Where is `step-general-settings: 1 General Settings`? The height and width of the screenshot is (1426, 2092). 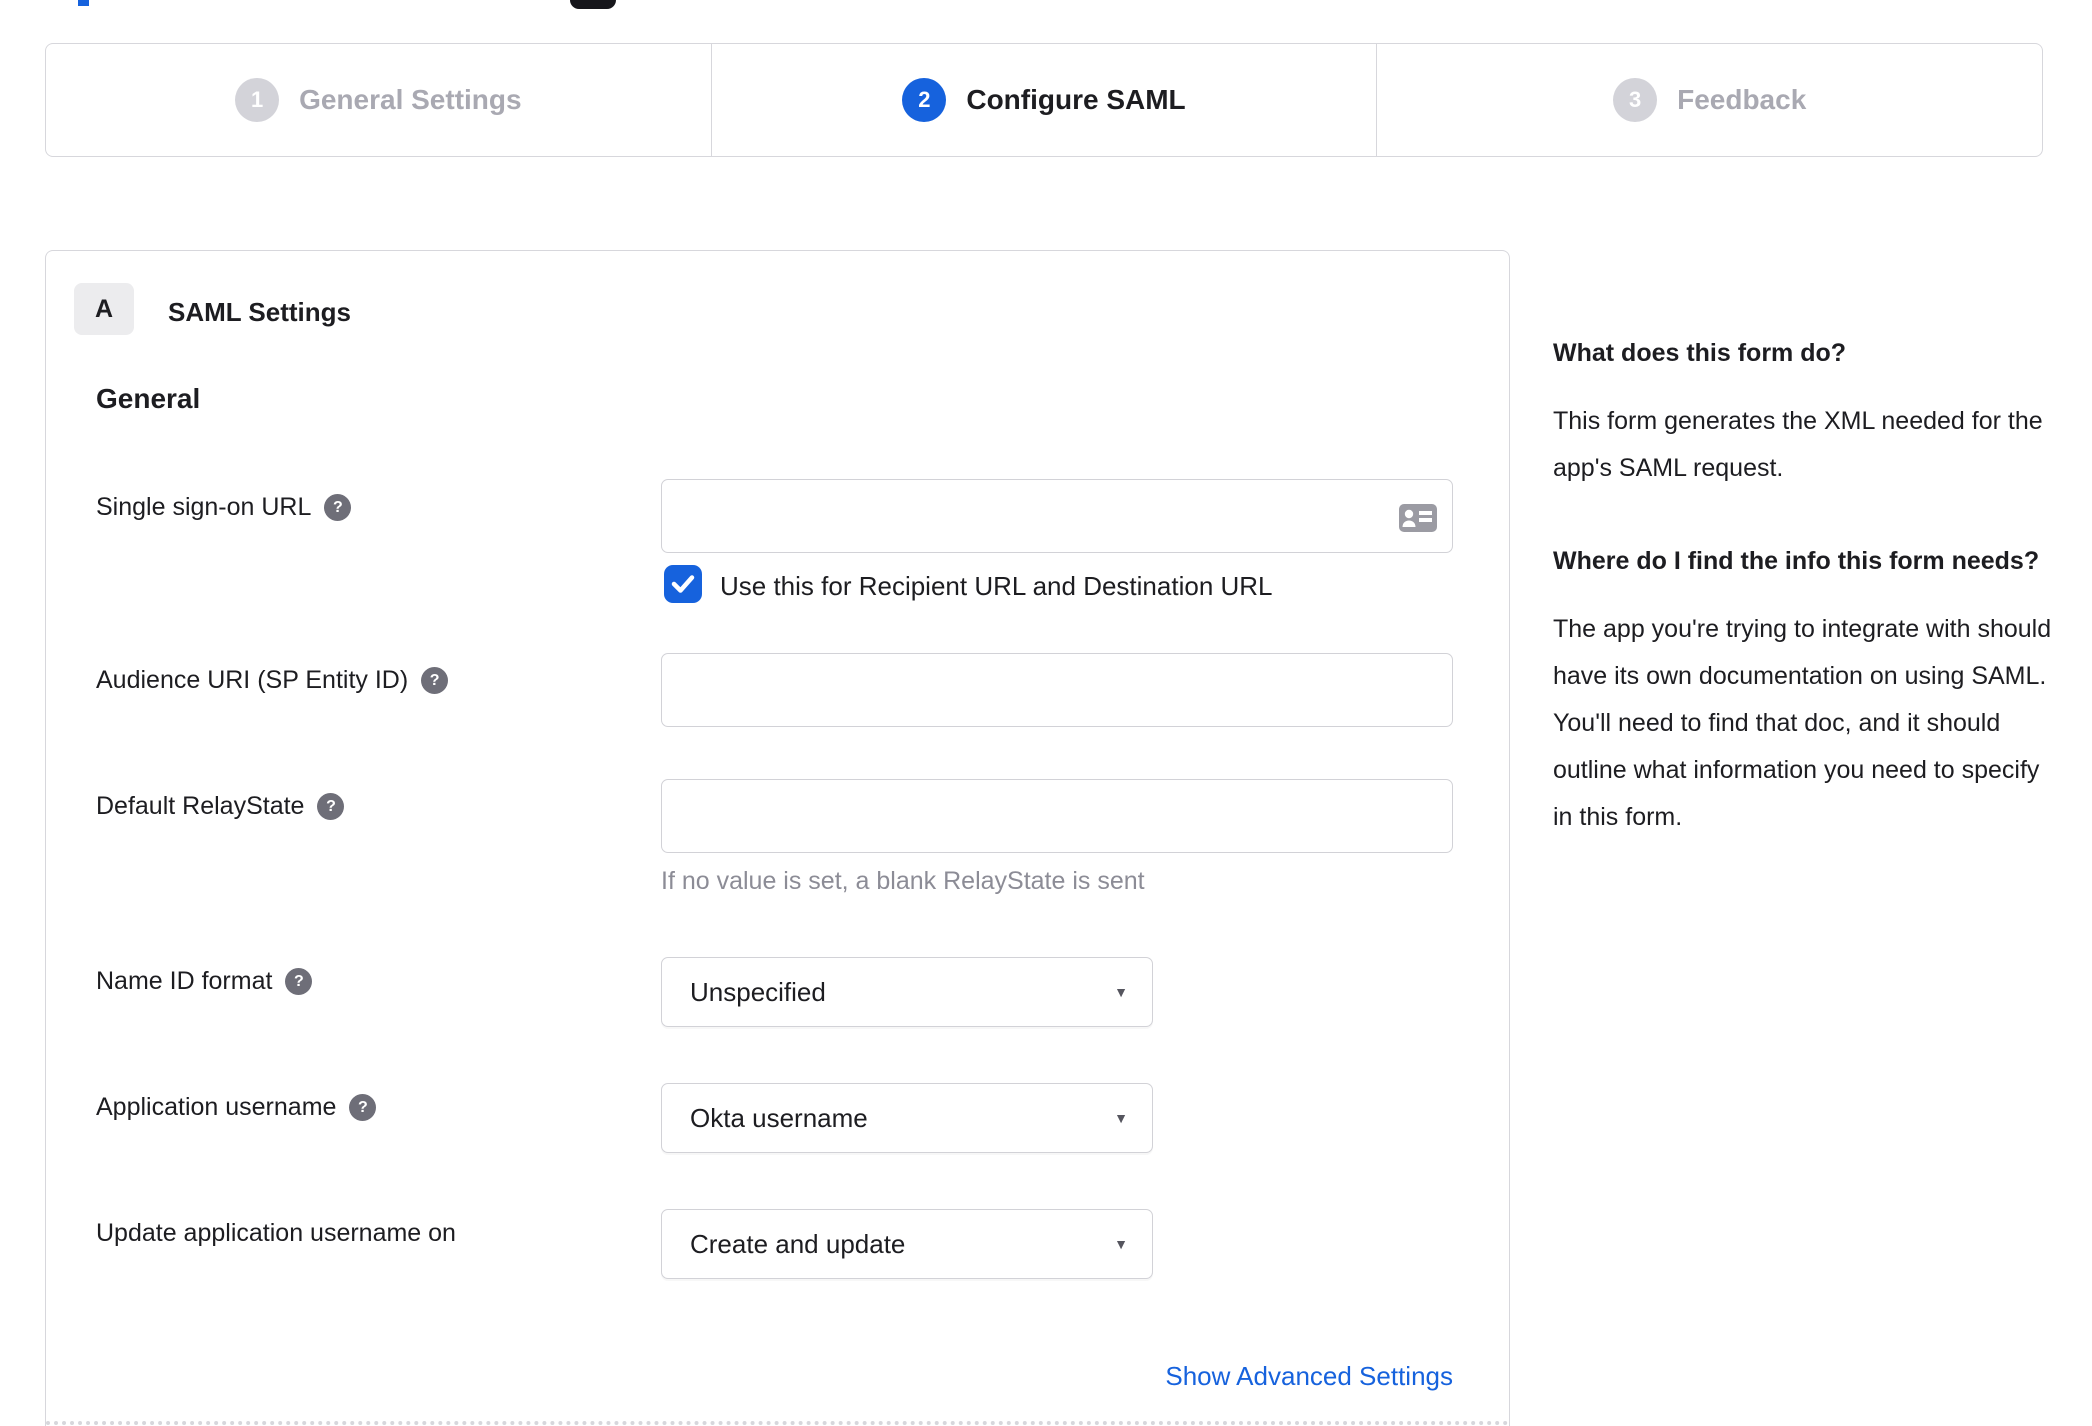 step-general-settings: 1 General Settings is located at coordinates (378, 100).